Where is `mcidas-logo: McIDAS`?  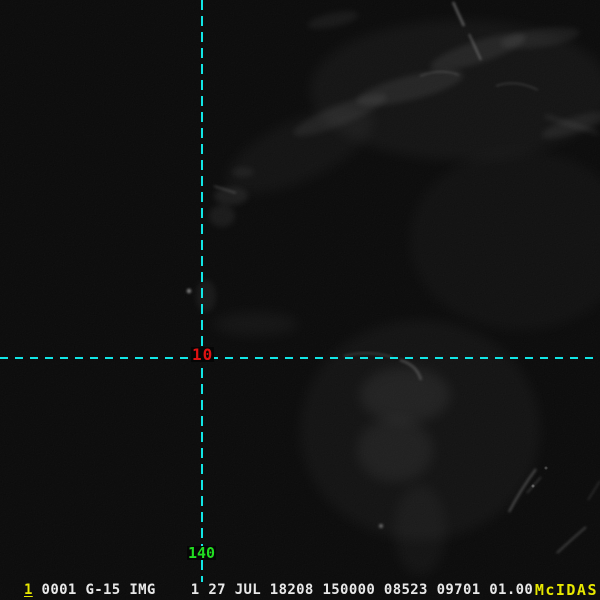
mcidas-logo: McIDAS is located at coordinates (566, 590).